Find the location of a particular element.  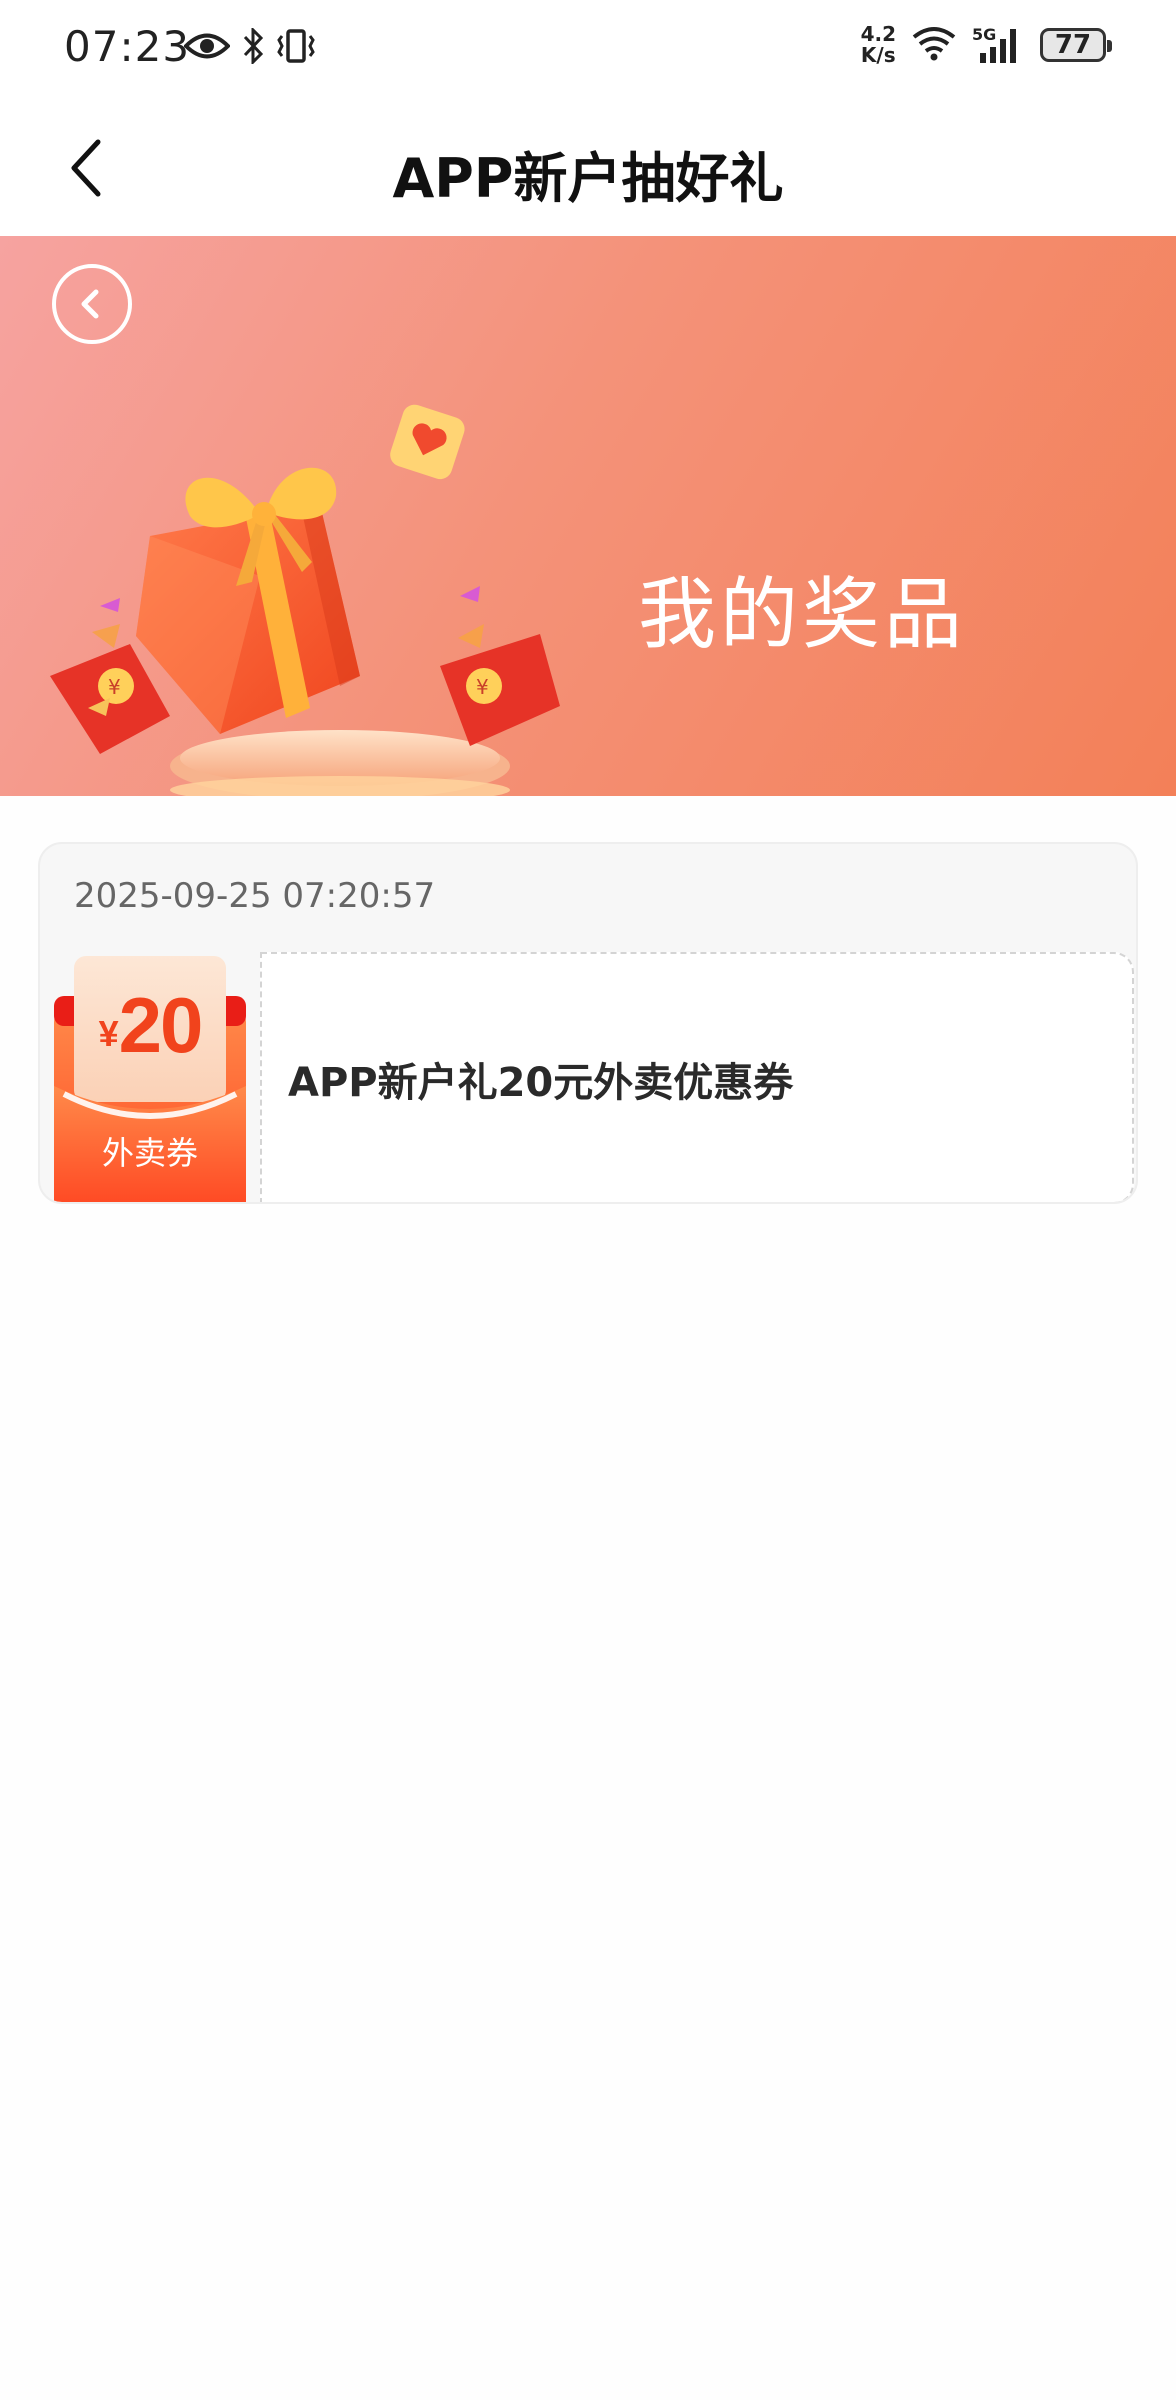

nav-bar: APP新户抽好礼 is located at coordinates (588, 168).